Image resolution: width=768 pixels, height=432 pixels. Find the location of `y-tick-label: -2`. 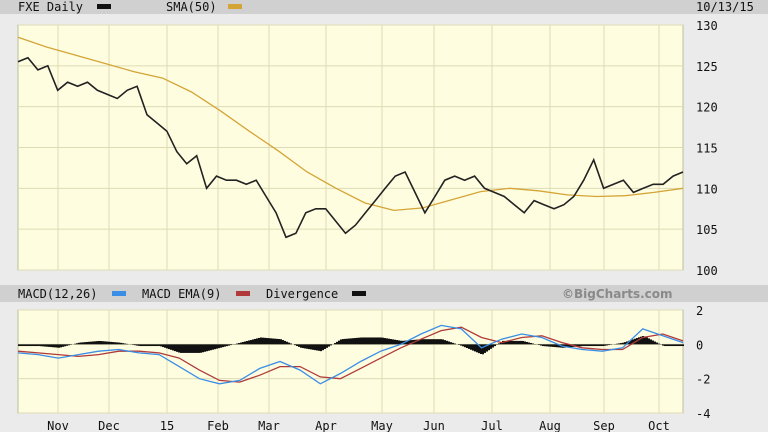

y-tick-label: -2 is located at coordinates (703, 380).